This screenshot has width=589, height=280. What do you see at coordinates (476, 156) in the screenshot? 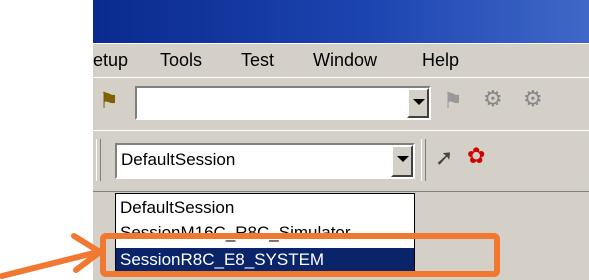
I see `debug-session-icon: ✿` at bounding box center [476, 156].